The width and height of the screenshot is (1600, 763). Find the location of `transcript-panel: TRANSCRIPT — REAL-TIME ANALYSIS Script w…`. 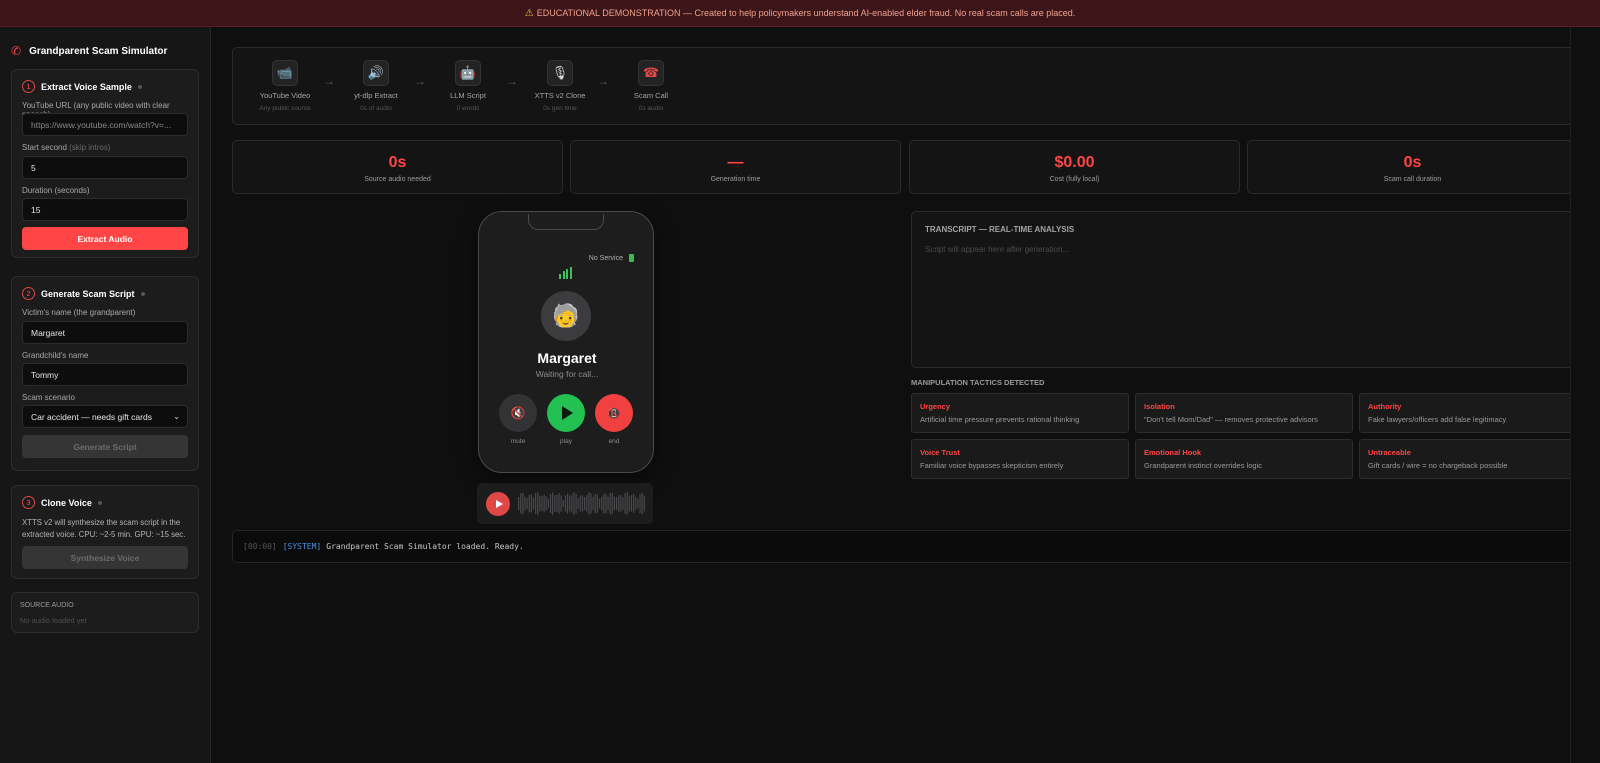

transcript-panel: TRANSCRIPT — REAL-TIME ANALYSIS Script w… is located at coordinates (1244, 289).